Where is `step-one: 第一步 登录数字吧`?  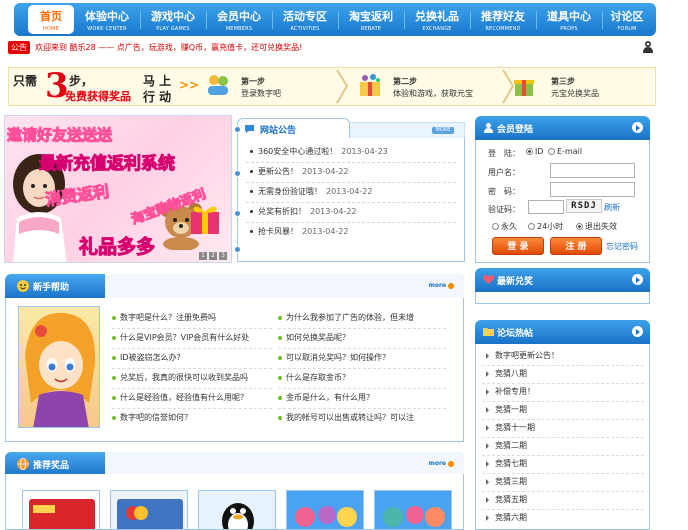 step-one: 第一步 登录数字吧 is located at coordinates (265, 86).